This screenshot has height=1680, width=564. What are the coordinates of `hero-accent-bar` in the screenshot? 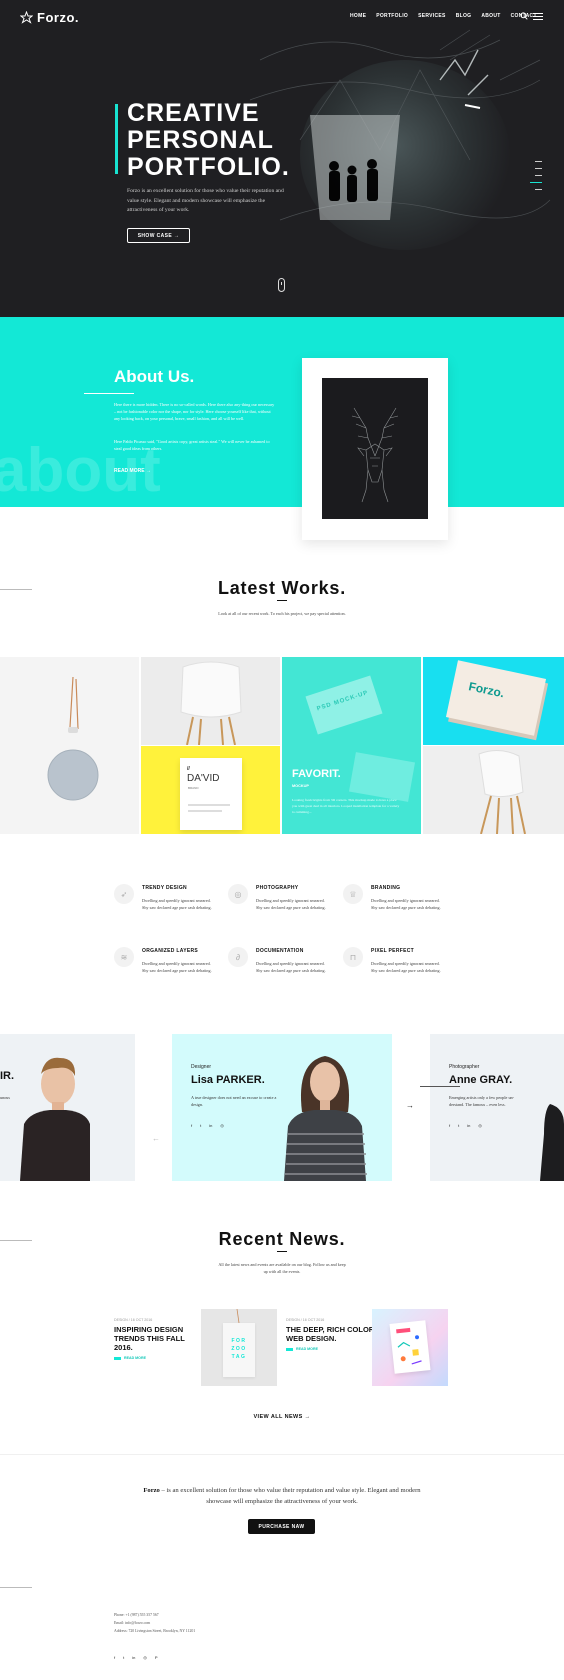 It's located at (116, 139).